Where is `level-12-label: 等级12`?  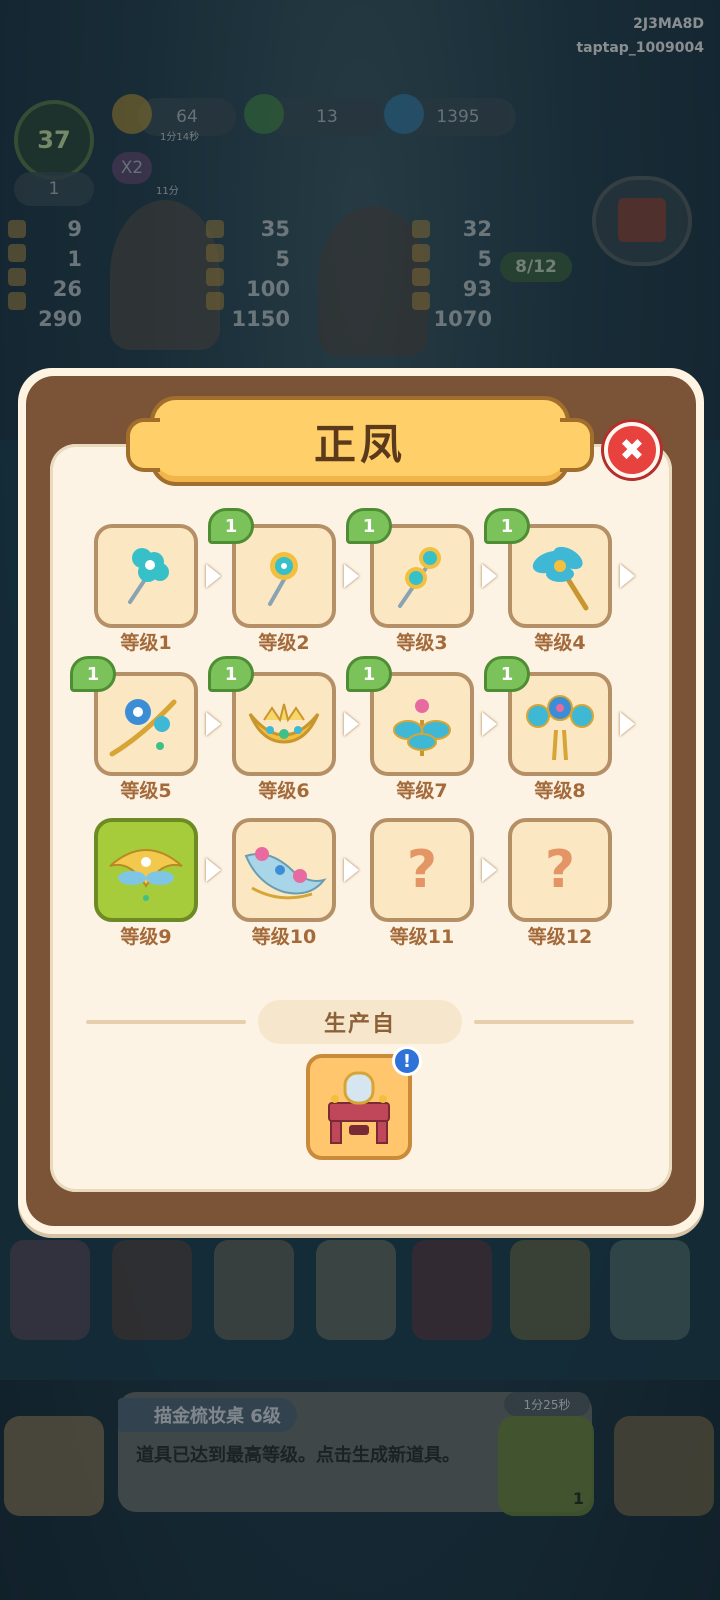 level-12-label: 等级12 is located at coordinates (560, 937).